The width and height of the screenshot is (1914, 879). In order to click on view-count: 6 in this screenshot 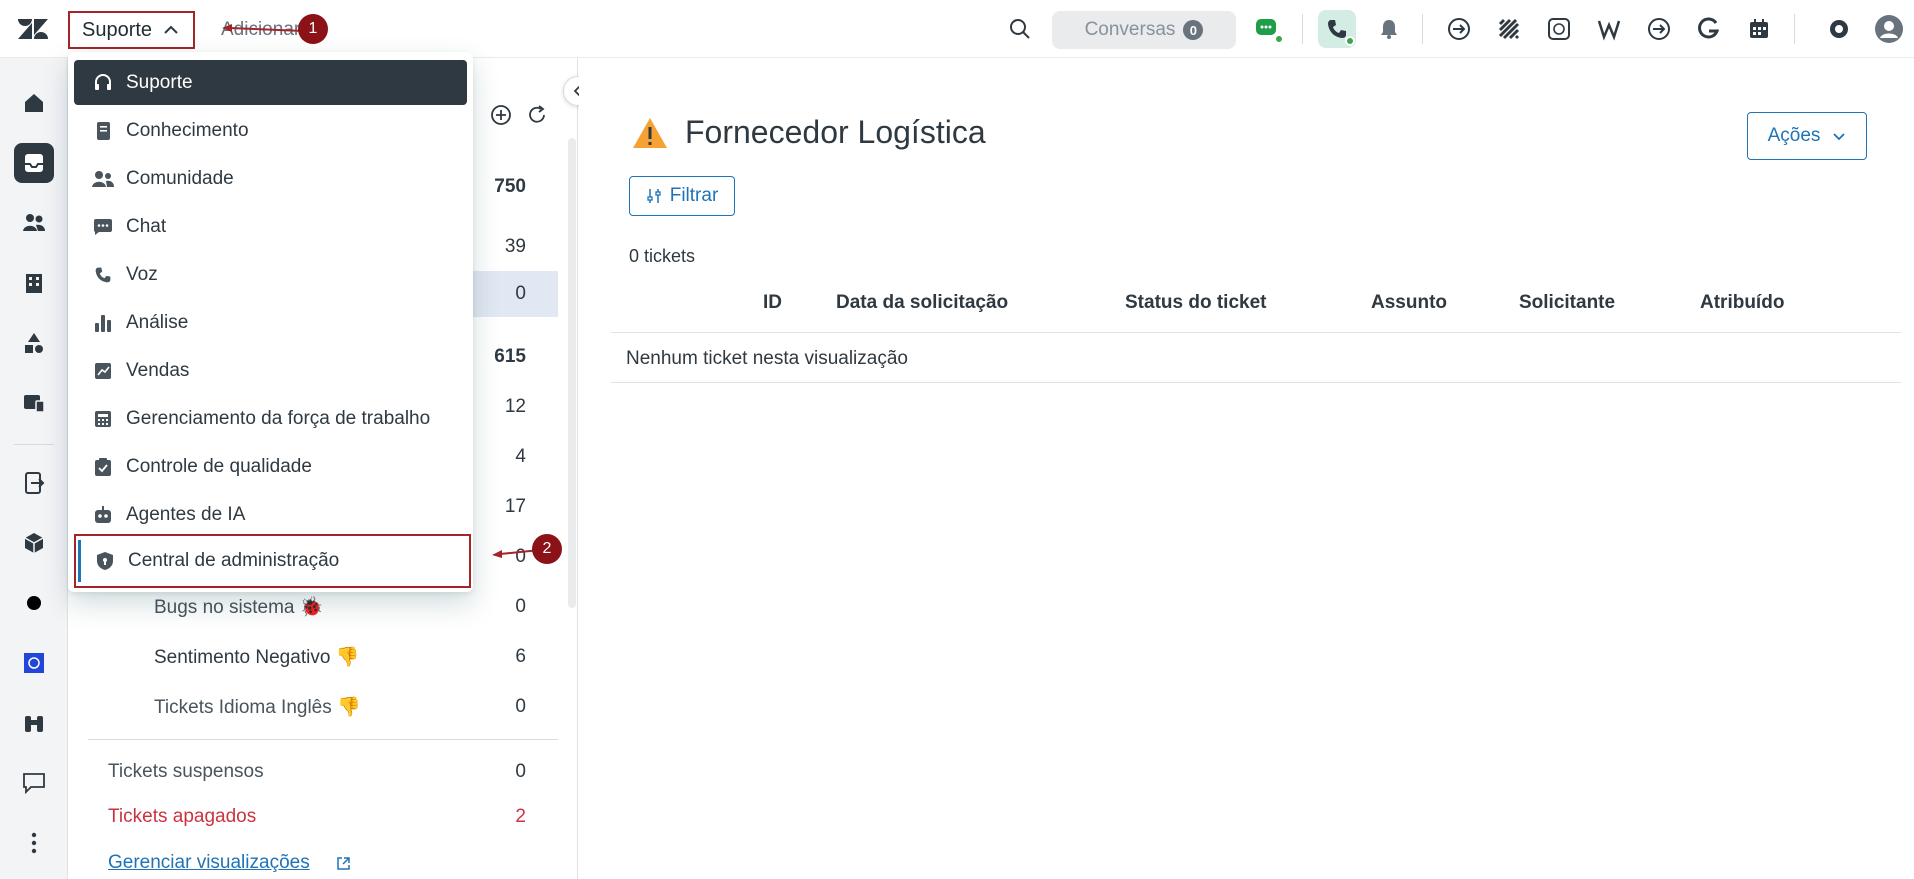, I will do `click(520, 656)`.